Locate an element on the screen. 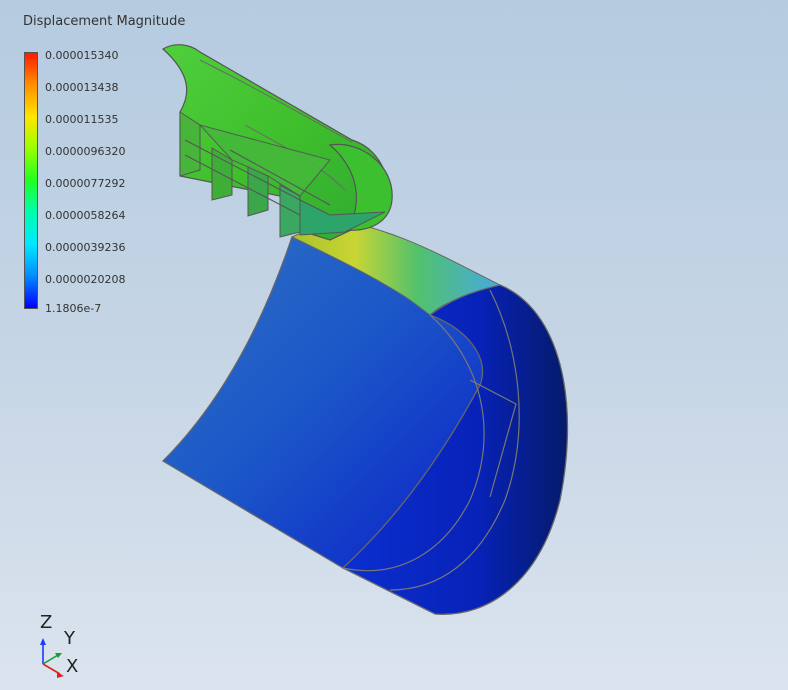 The width and height of the screenshot is (788, 690). axis-label-z: Z is located at coordinates (46, 622).